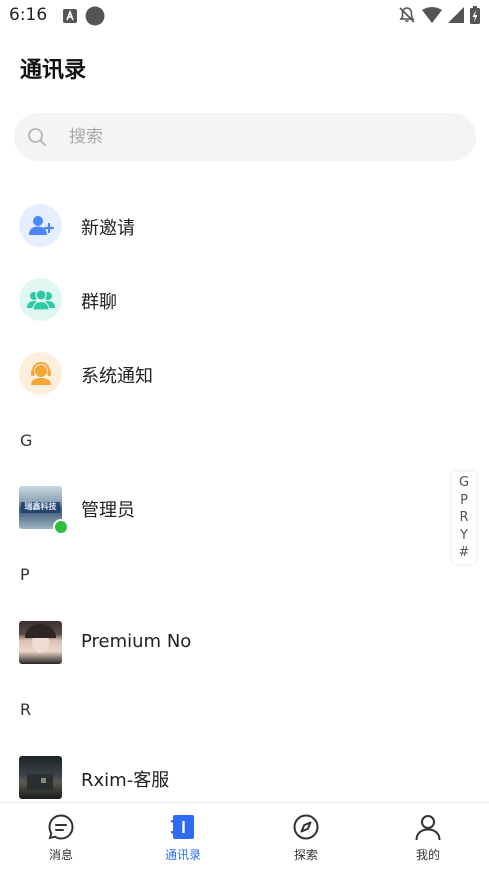  Describe the element at coordinates (182, 827) in the screenshot. I see `contacts-icon` at that location.